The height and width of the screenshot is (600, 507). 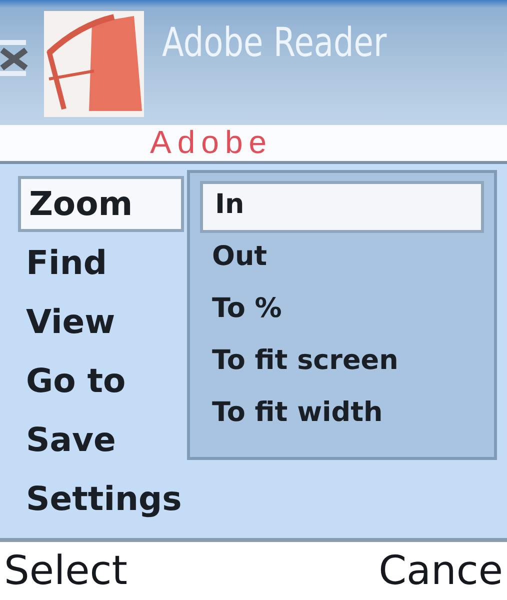 What do you see at coordinates (342, 415) in the screenshot?
I see `submenu-item: To fit width` at bounding box center [342, 415].